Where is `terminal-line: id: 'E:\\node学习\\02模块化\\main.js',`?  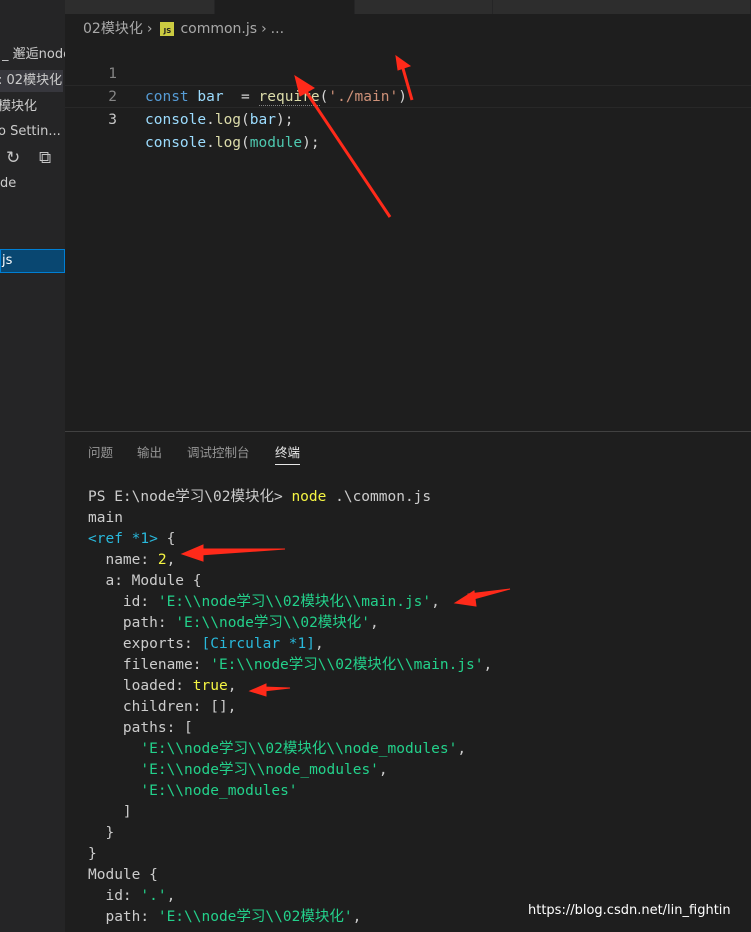 terminal-line: id: 'E:\\node学习\\02模块化\\main.js', is located at coordinates (264, 602).